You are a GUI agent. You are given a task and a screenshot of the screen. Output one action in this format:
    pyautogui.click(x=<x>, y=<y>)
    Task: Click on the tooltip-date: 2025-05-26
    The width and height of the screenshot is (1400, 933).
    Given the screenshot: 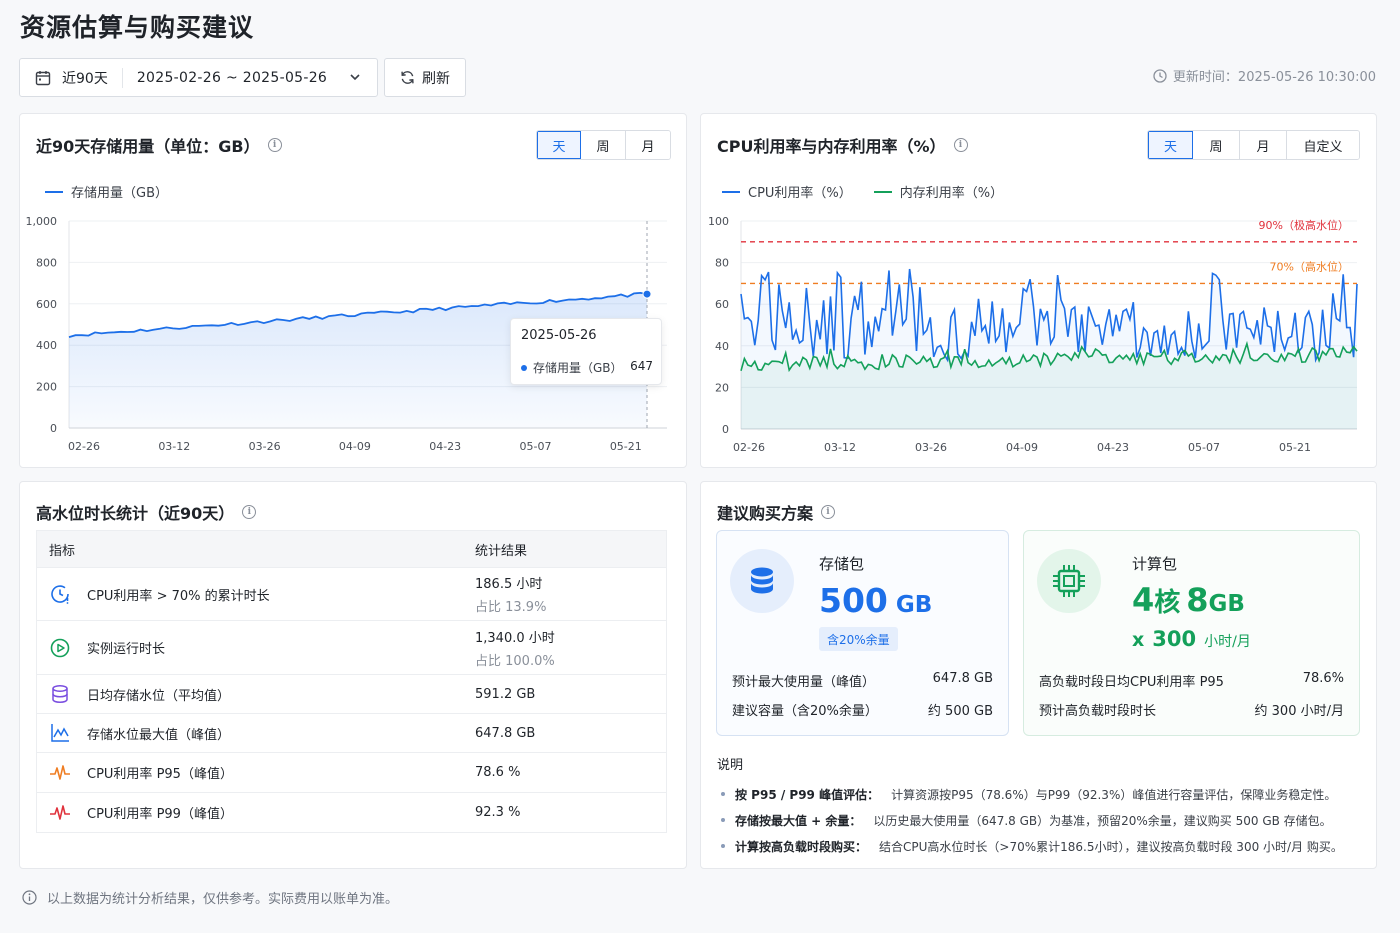 What is the action you would take?
    pyautogui.click(x=559, y=335)
    